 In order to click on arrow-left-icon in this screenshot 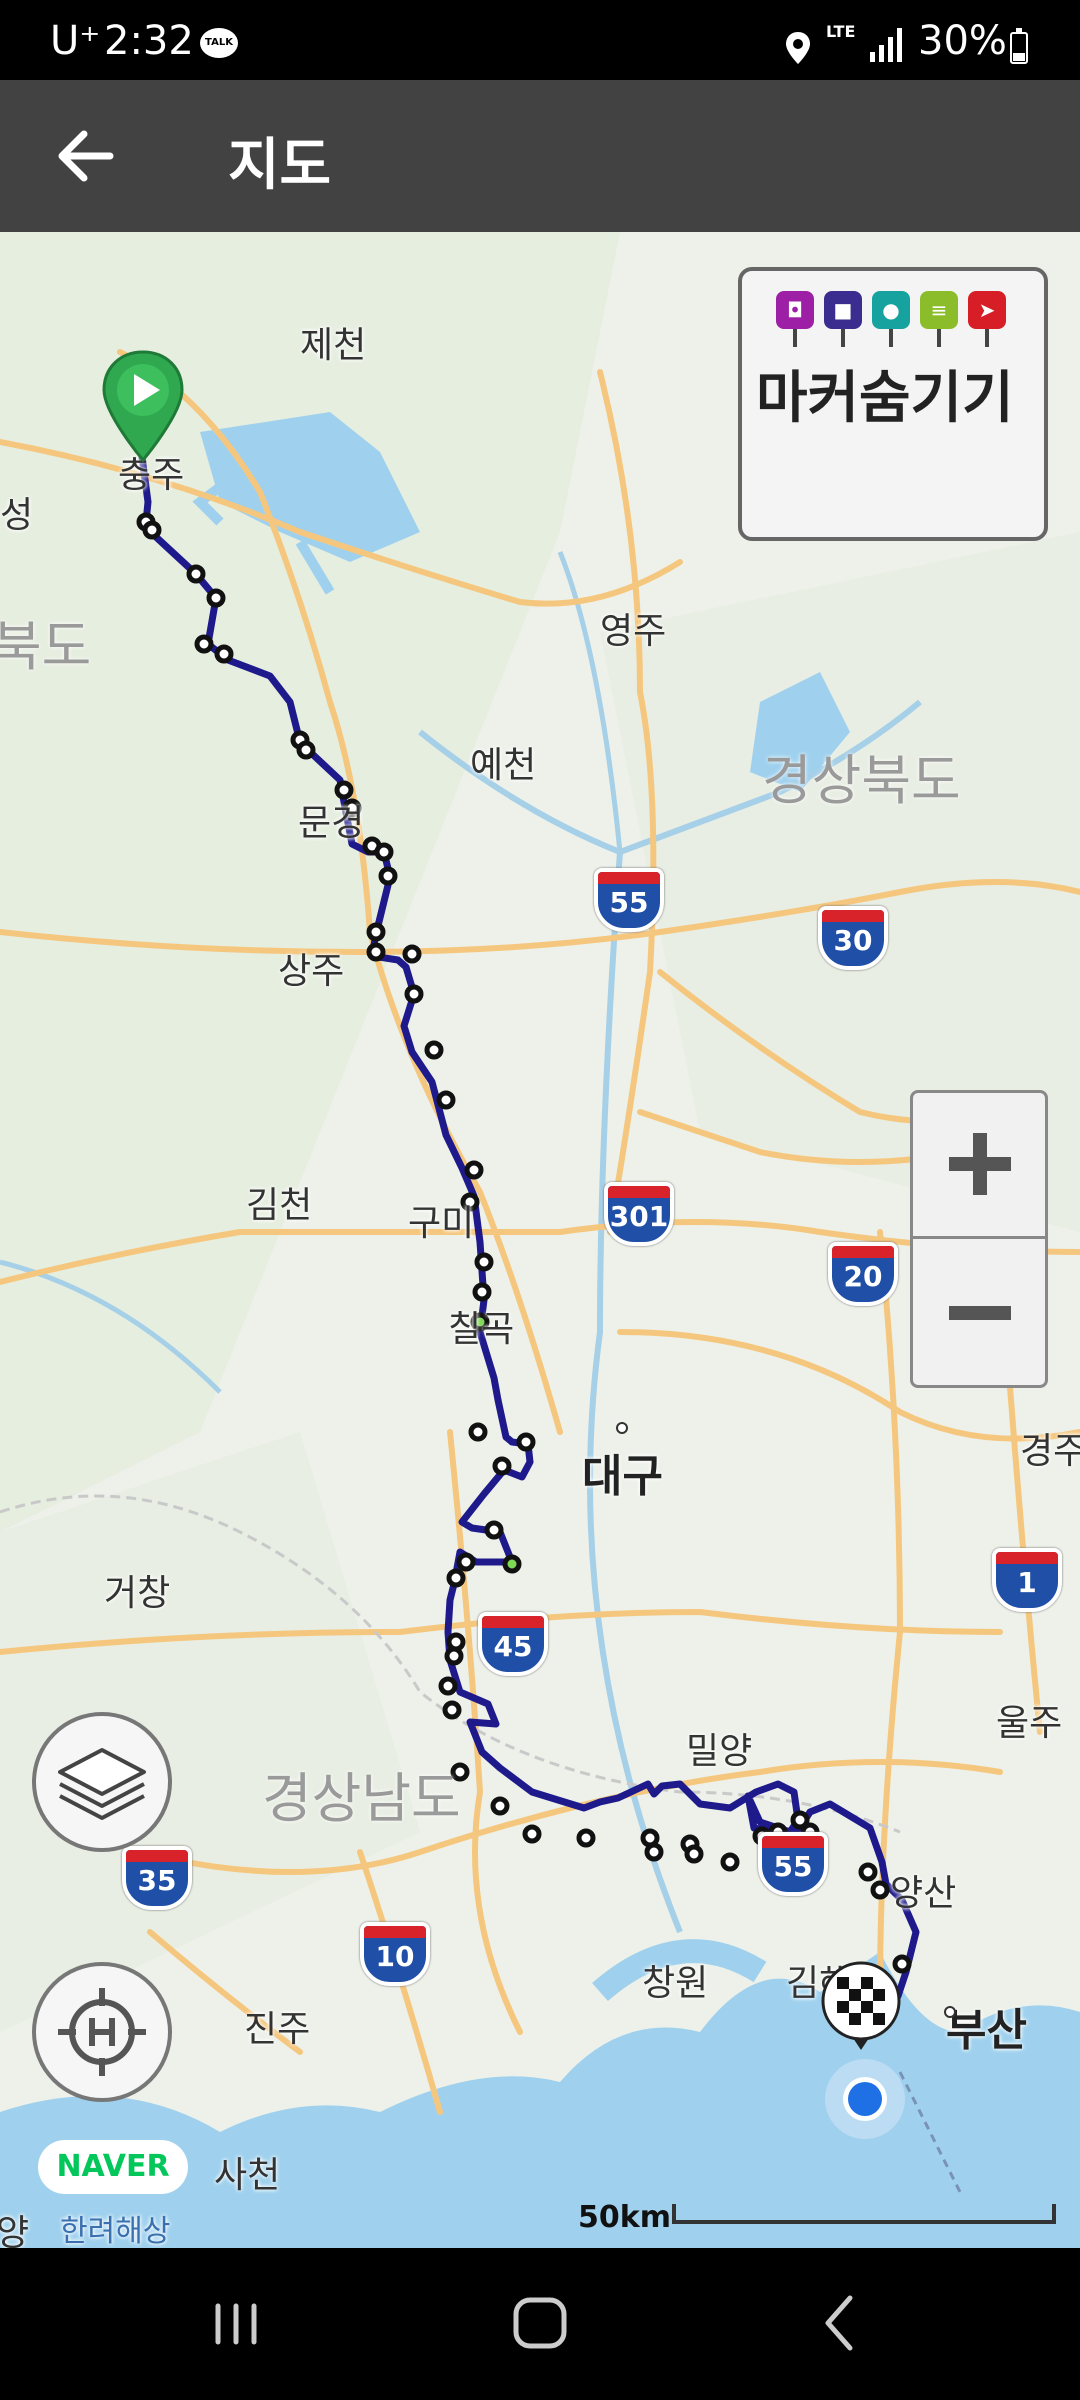, I will do `click(86, 156)`.